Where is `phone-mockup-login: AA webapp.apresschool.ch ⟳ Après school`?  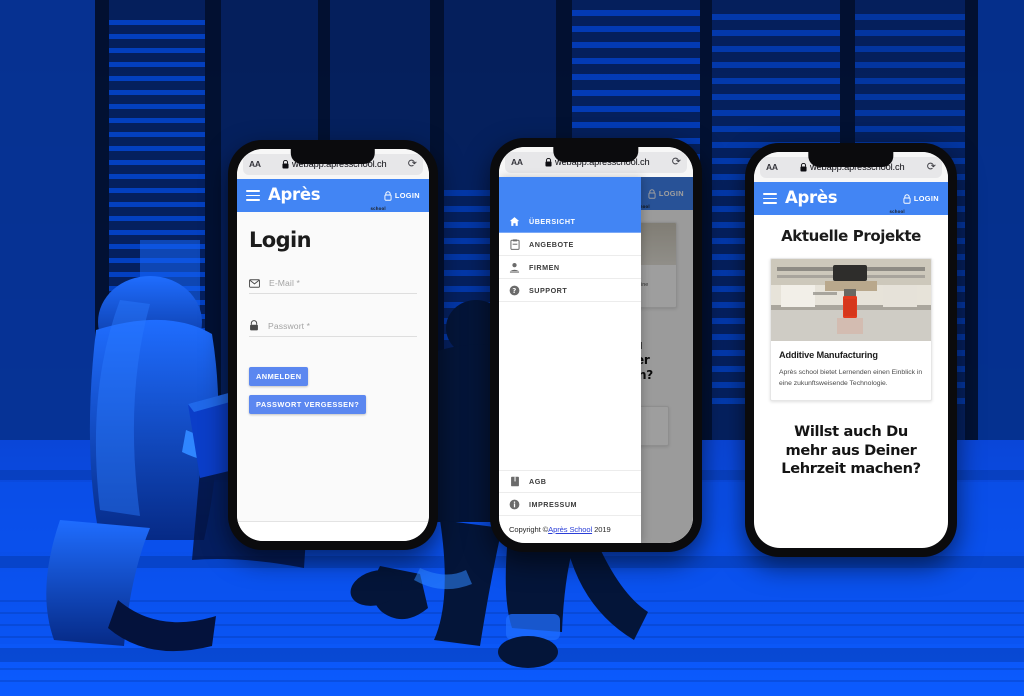
phone-mockup-login: AA webapp.apresschool.ch ⟳ Après school is located at coordinates (333, 345).